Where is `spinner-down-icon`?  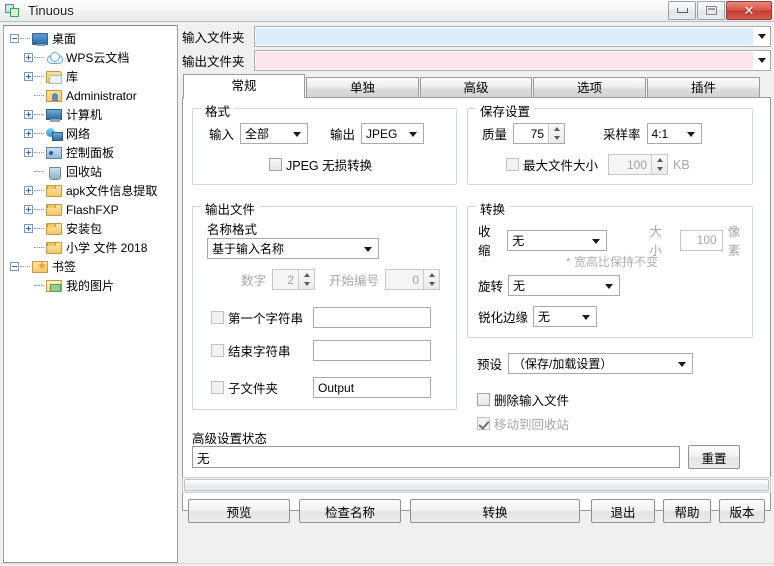 spinner-down-icon is located at coordinates (556, 138).